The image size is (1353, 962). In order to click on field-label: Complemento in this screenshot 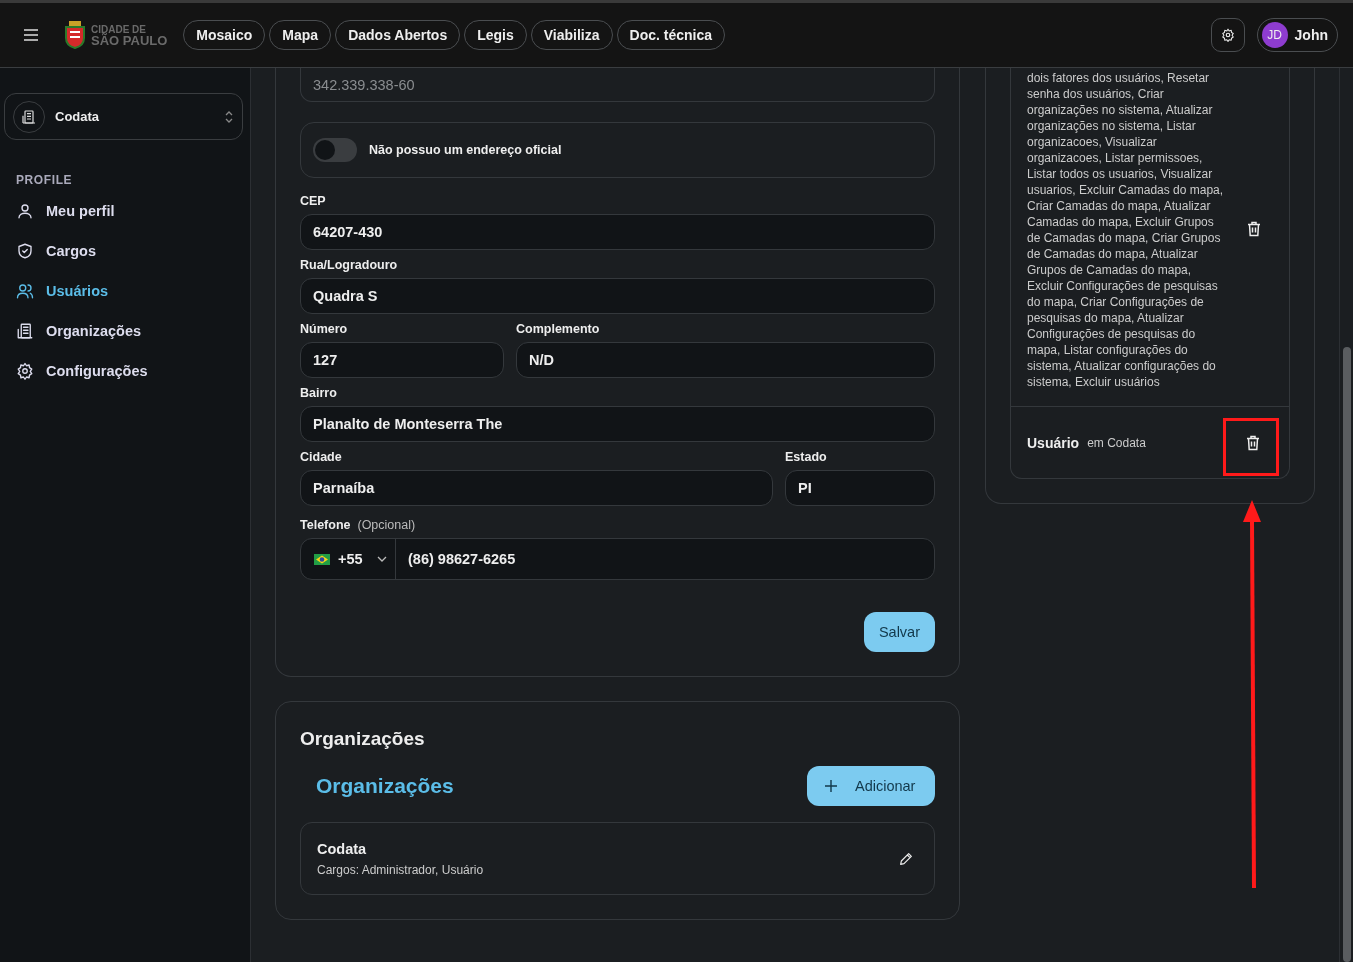, I will do `click(558, 329)`.